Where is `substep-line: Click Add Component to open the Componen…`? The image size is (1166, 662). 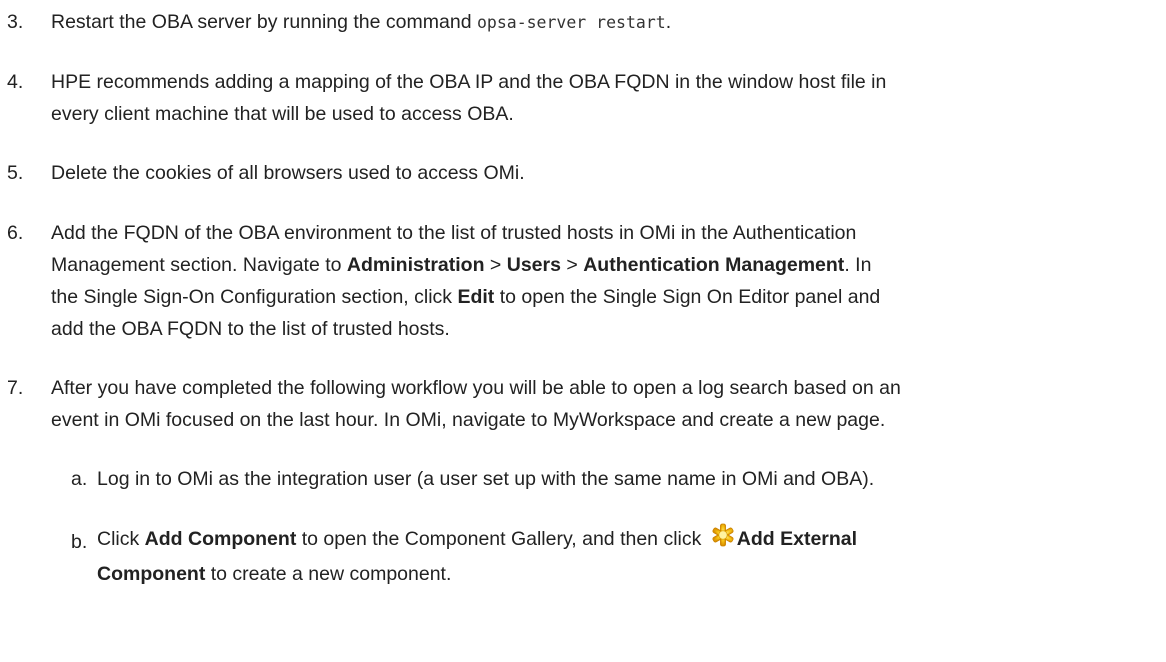
substep-line: Click Add Component to open the Componen… is located at coordinates (627, 539).